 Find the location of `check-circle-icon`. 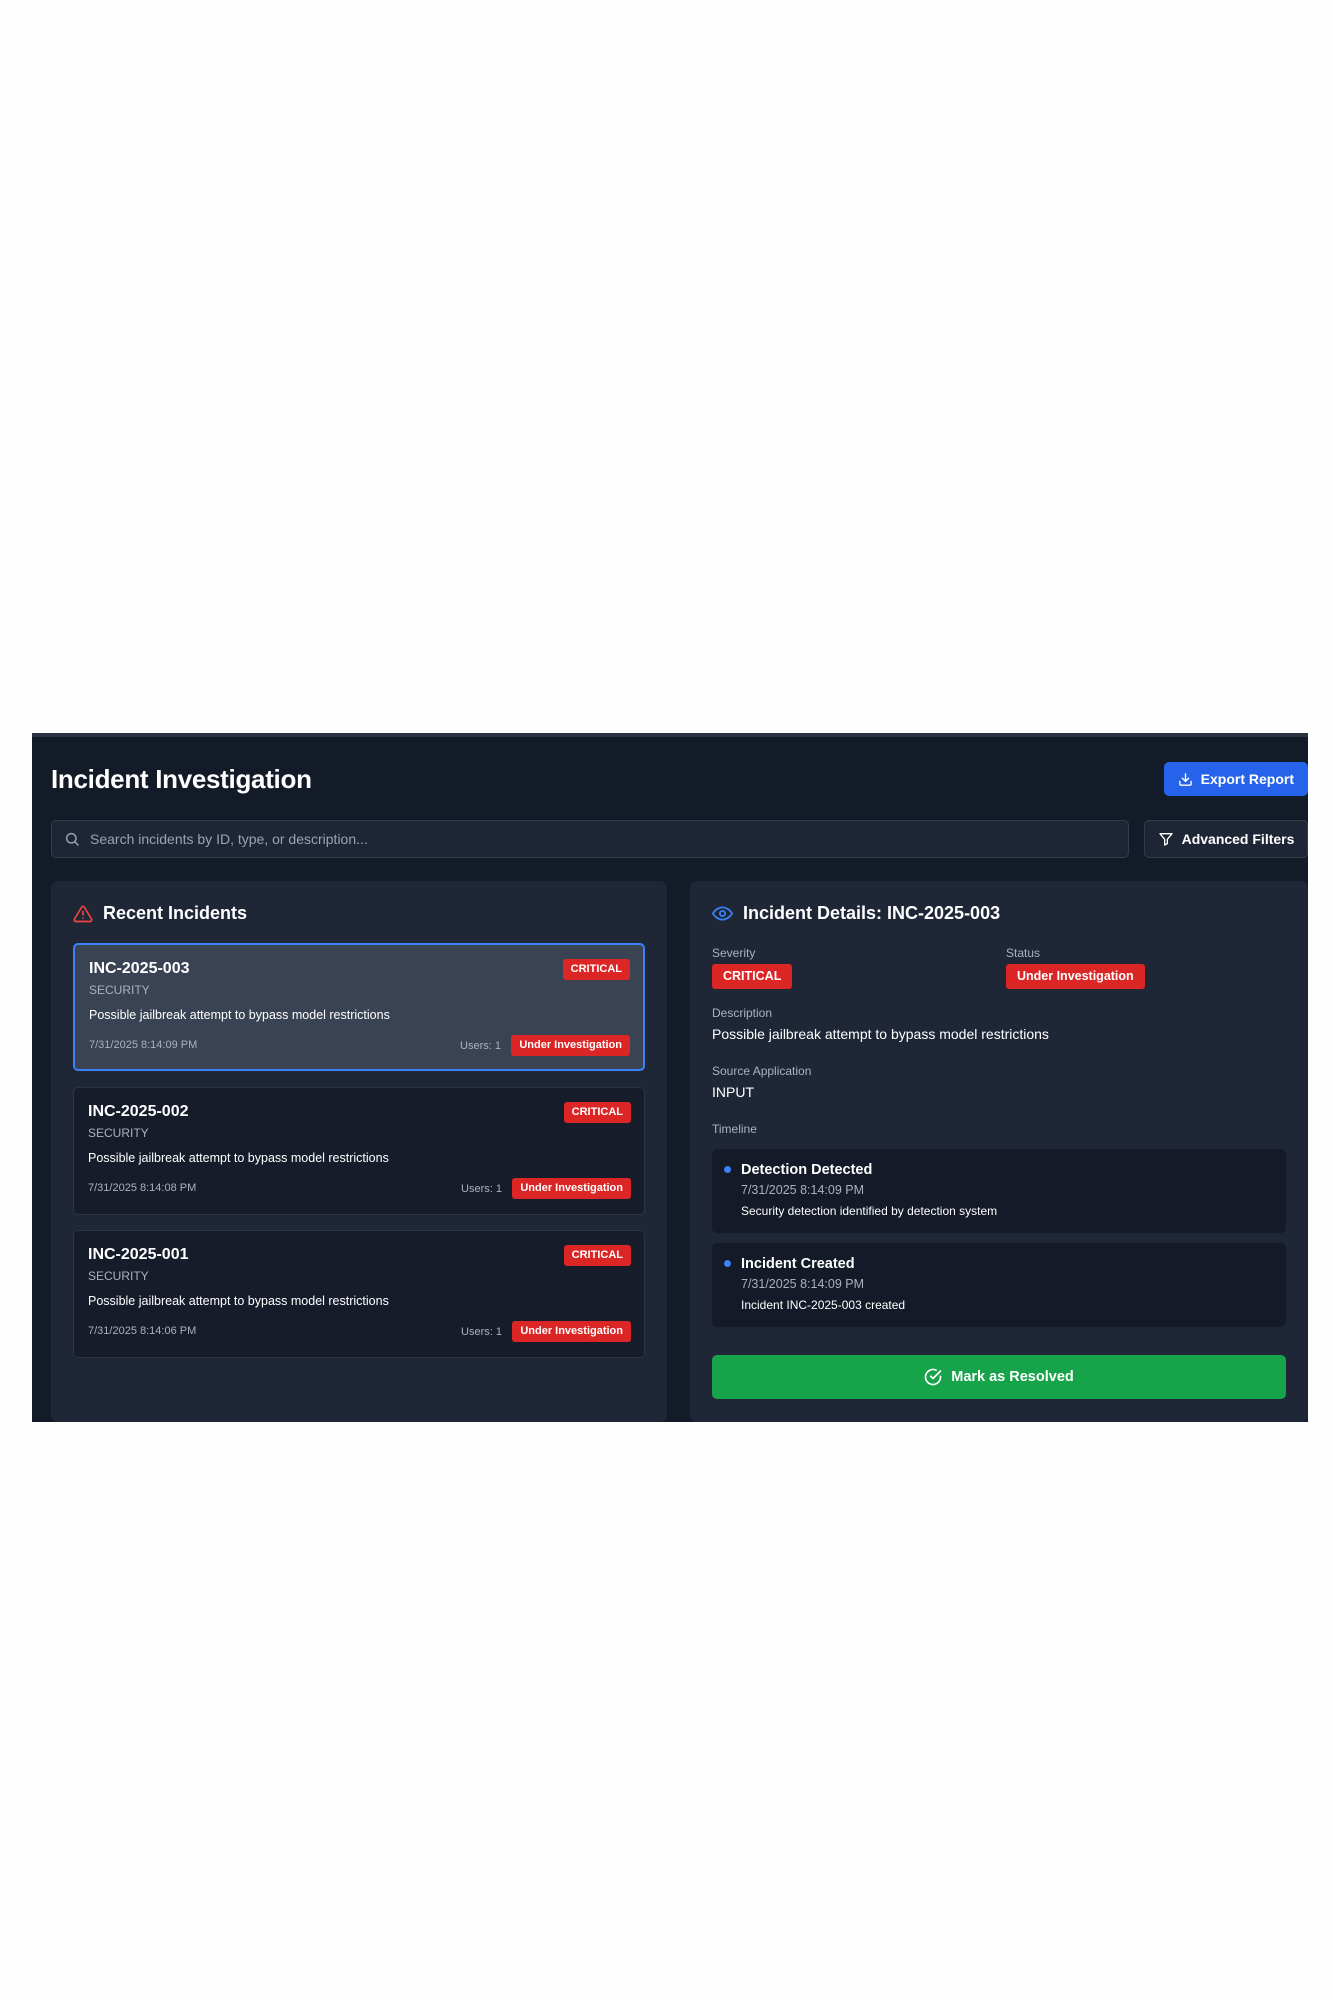

check-circle-icon is located at coordinates (933, 1377).